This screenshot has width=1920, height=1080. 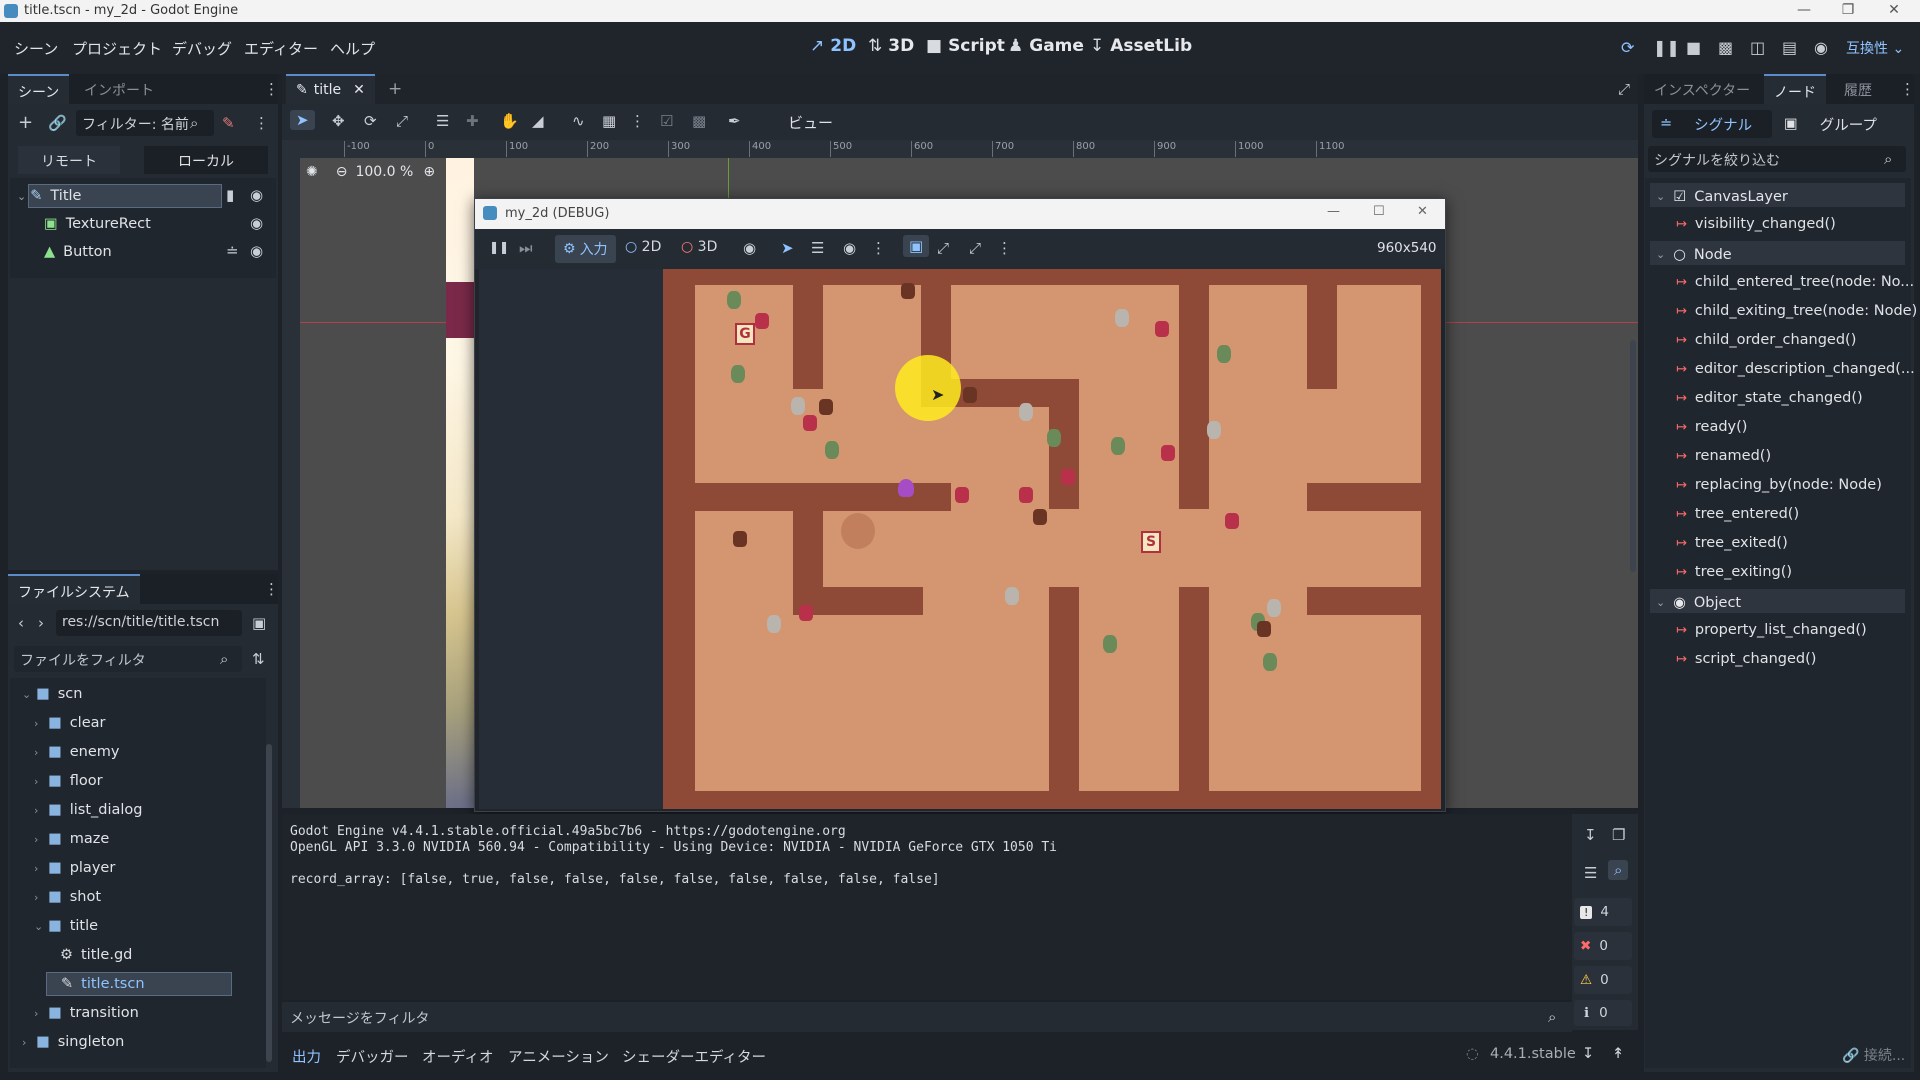 What do you see at coordinates (206, 160) in the screenshot?
I see `local-tab: ローカル` at bounding box center [206, 160].